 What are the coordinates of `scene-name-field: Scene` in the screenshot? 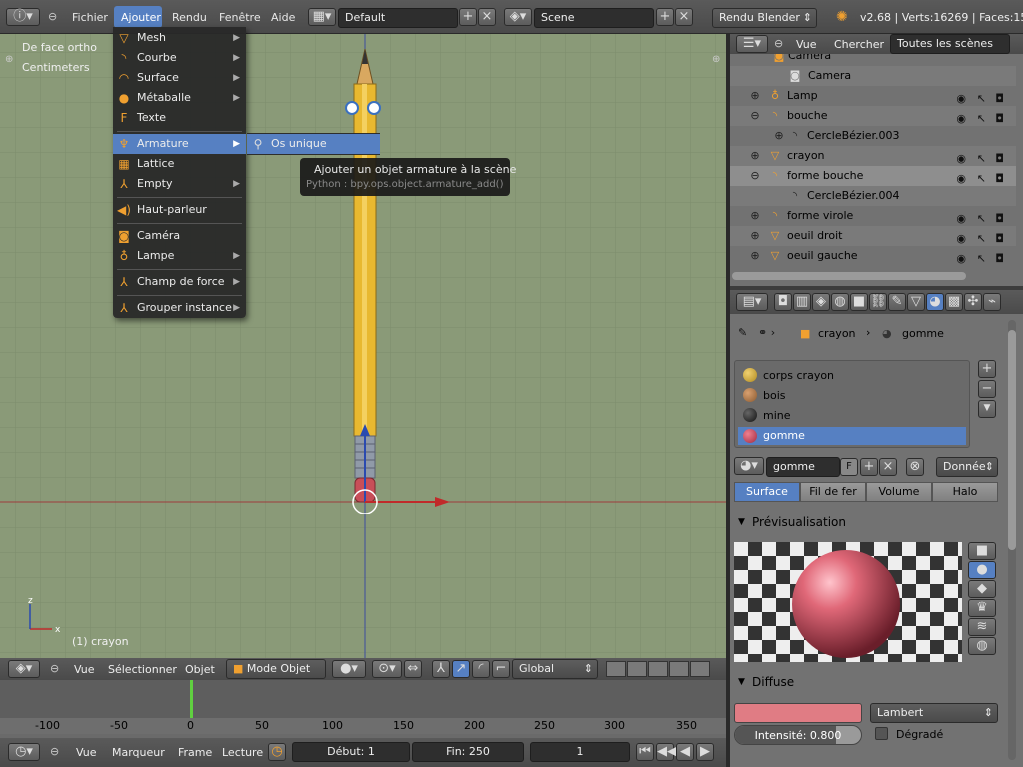 It's located at (594, 18).